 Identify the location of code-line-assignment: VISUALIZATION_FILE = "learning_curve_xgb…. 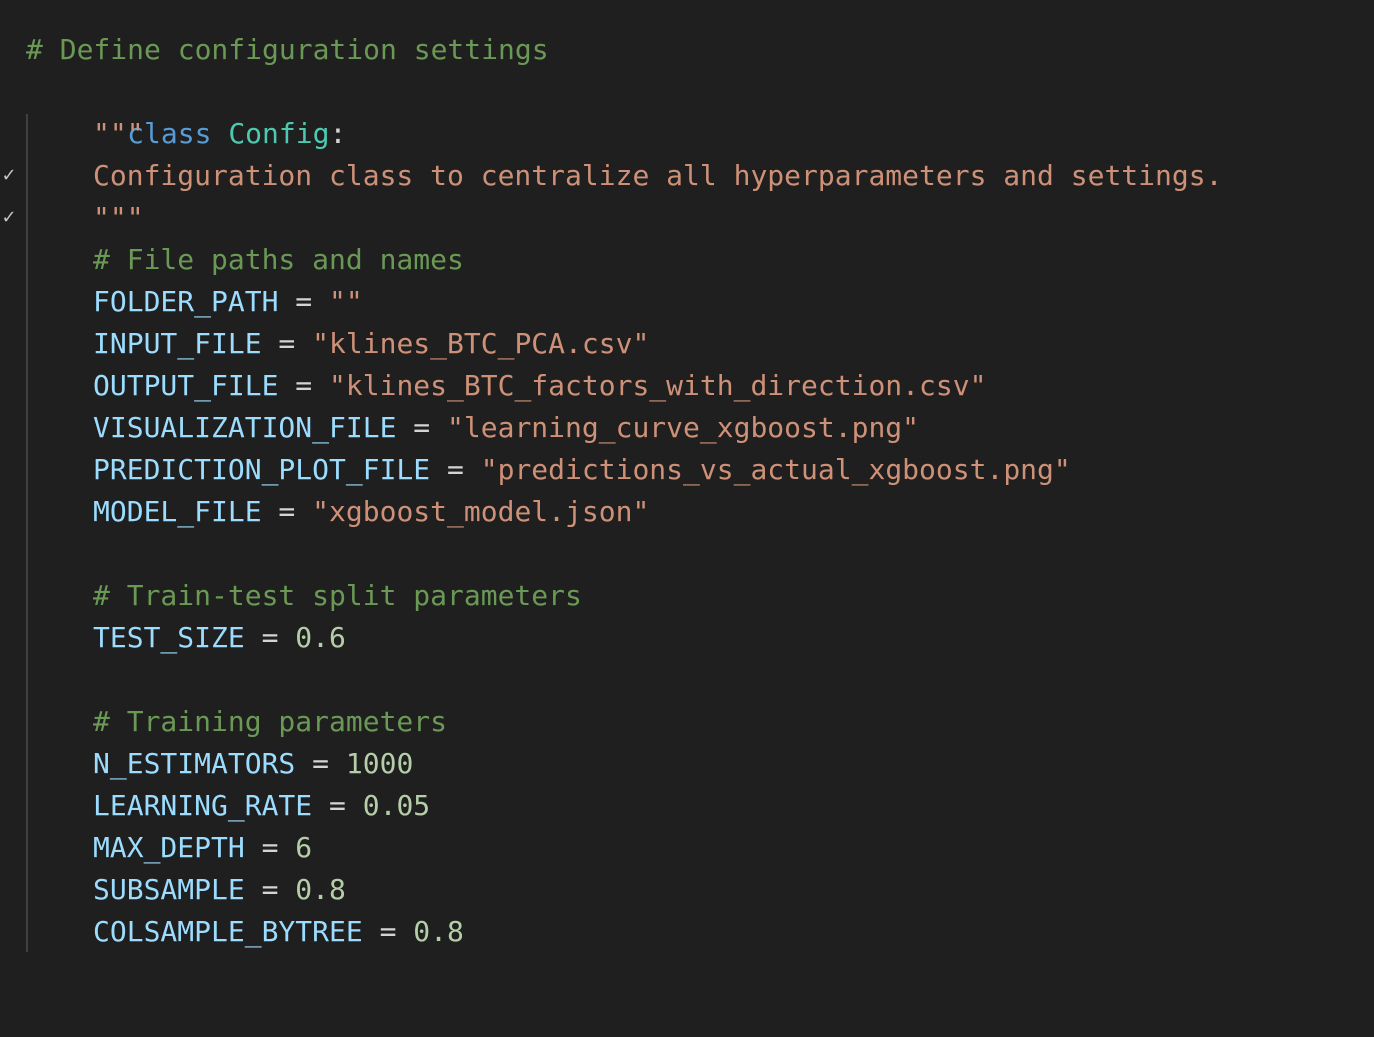
(459, 428).